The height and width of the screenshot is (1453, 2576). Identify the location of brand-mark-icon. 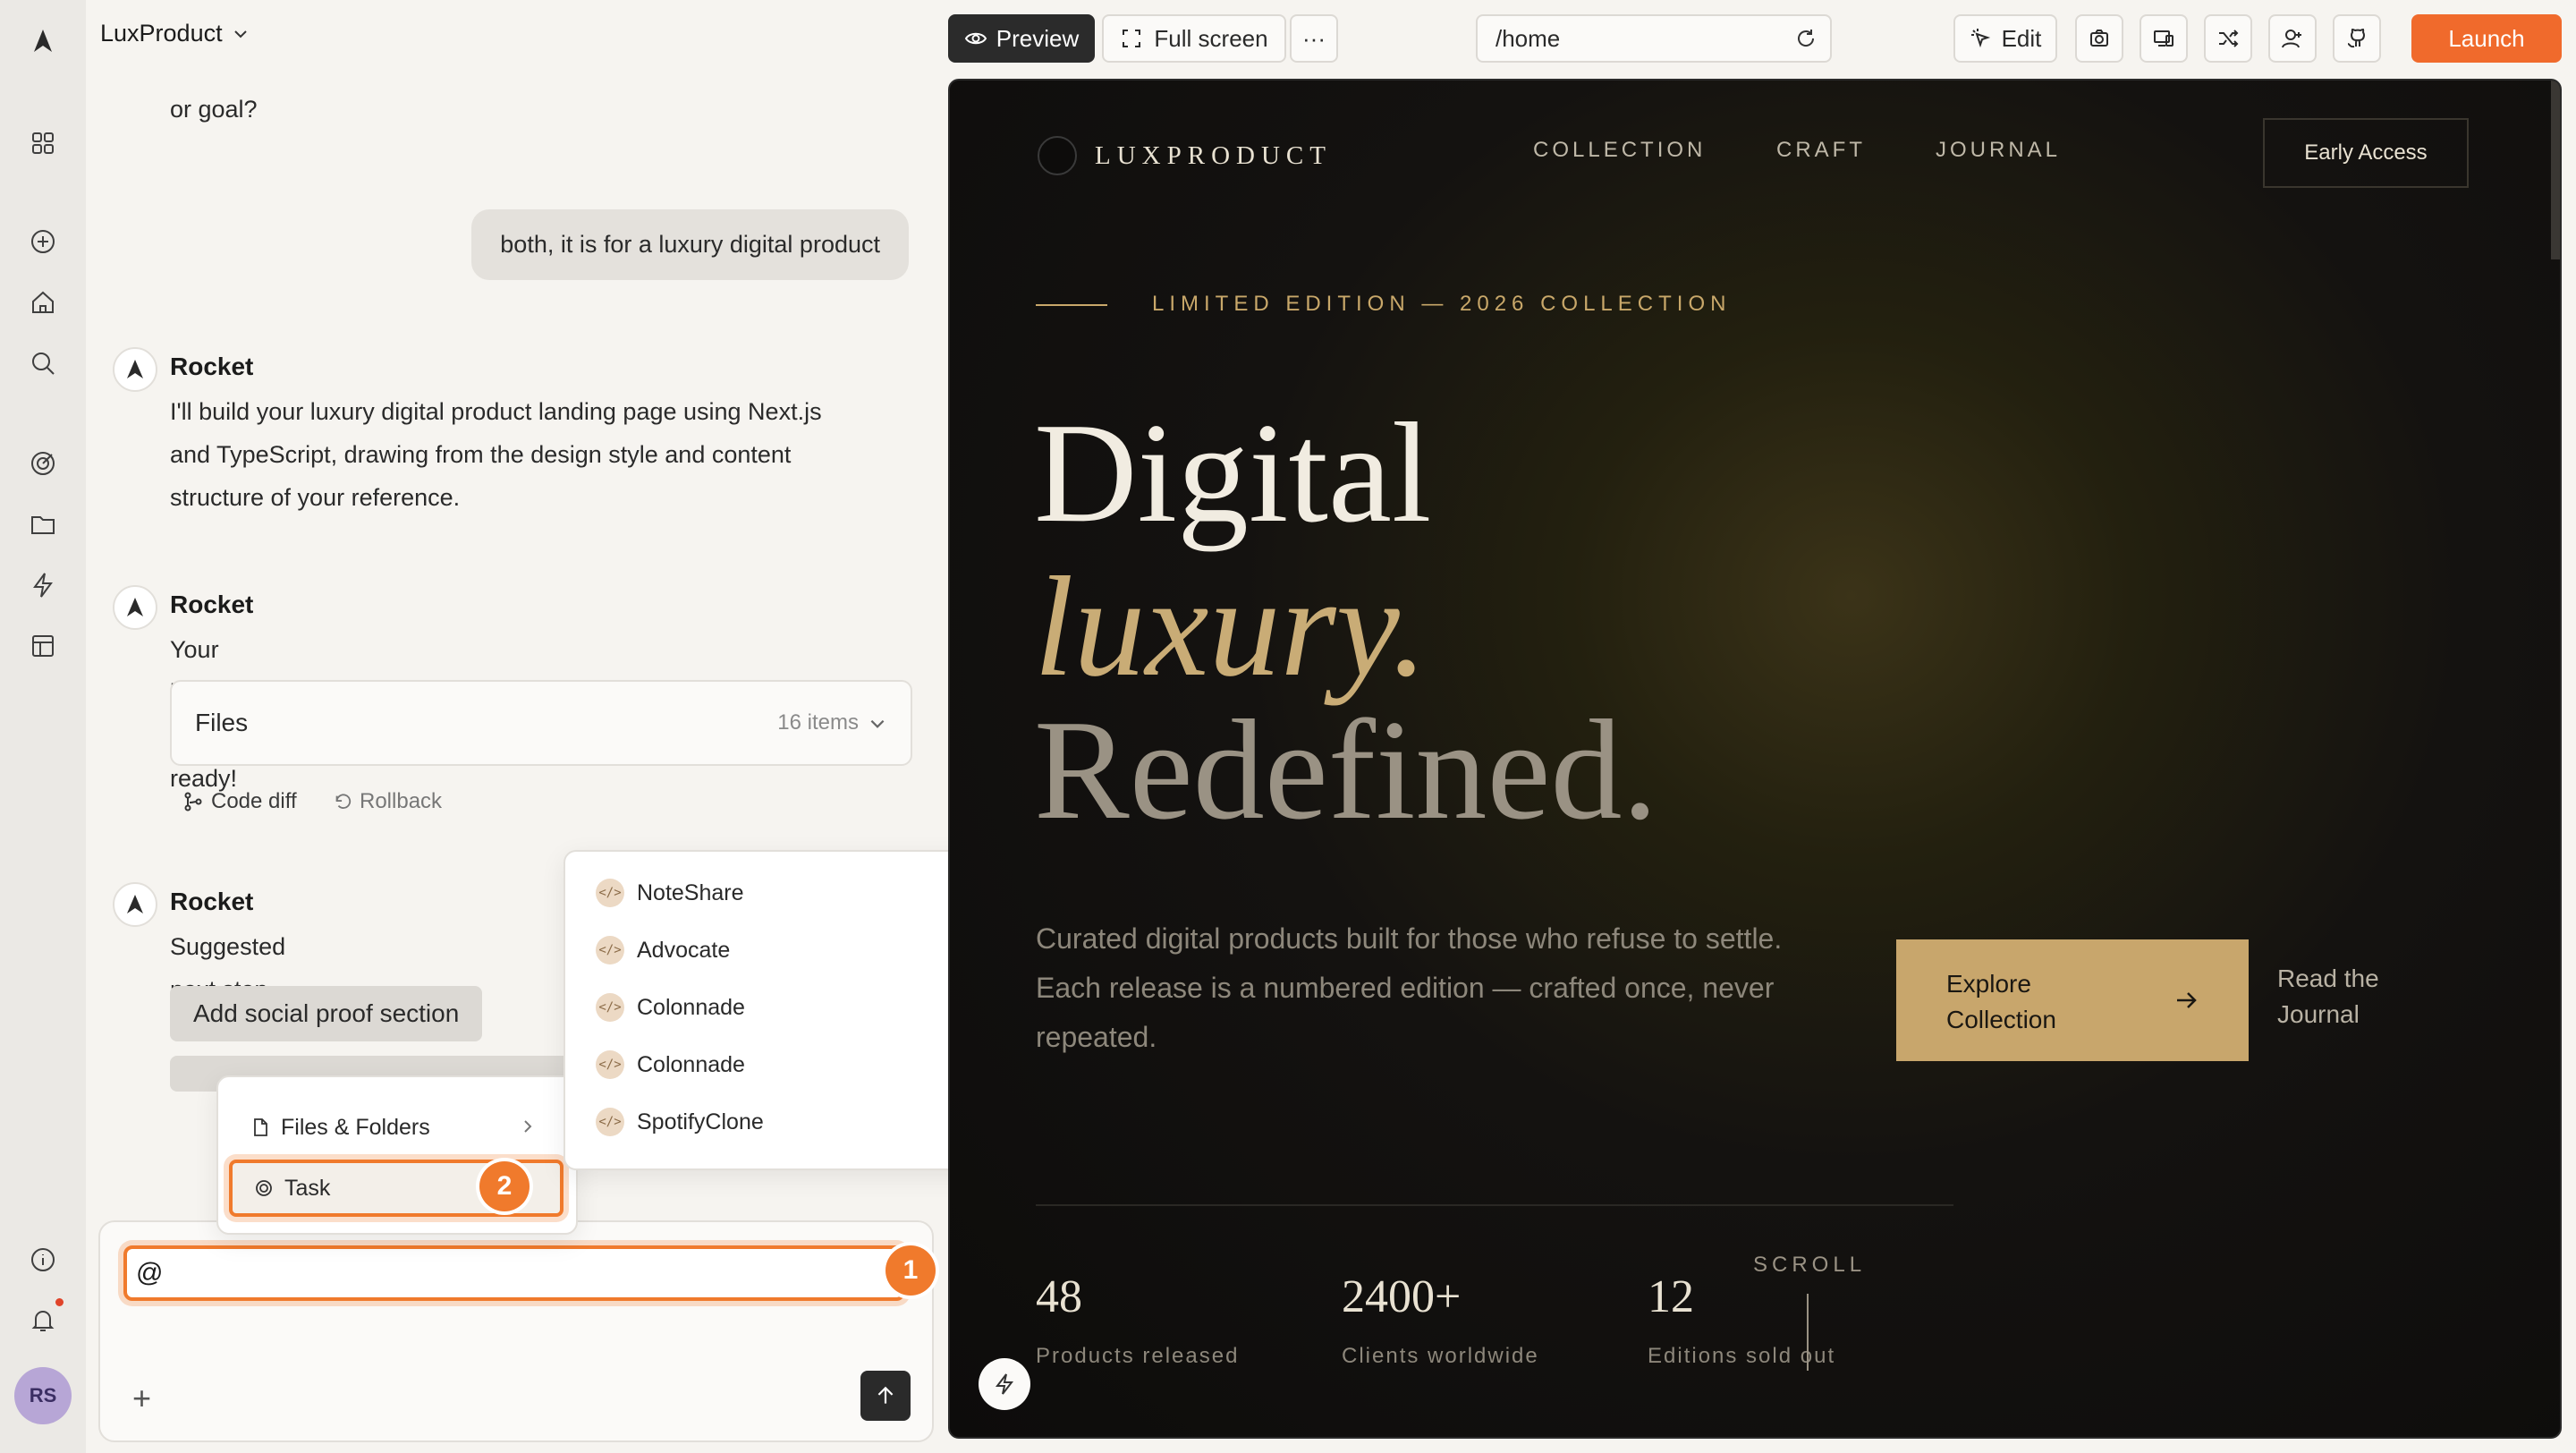
(1057, 155).